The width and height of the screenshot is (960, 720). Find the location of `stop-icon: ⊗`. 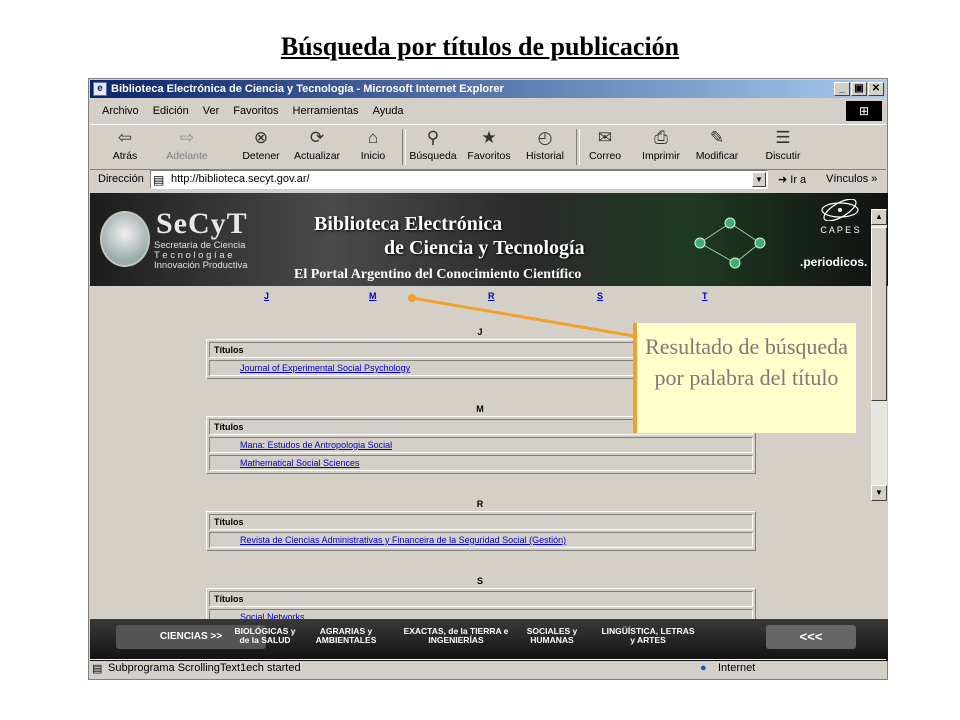

stop-icon: ⊗ is located at coordinates (261, 137).